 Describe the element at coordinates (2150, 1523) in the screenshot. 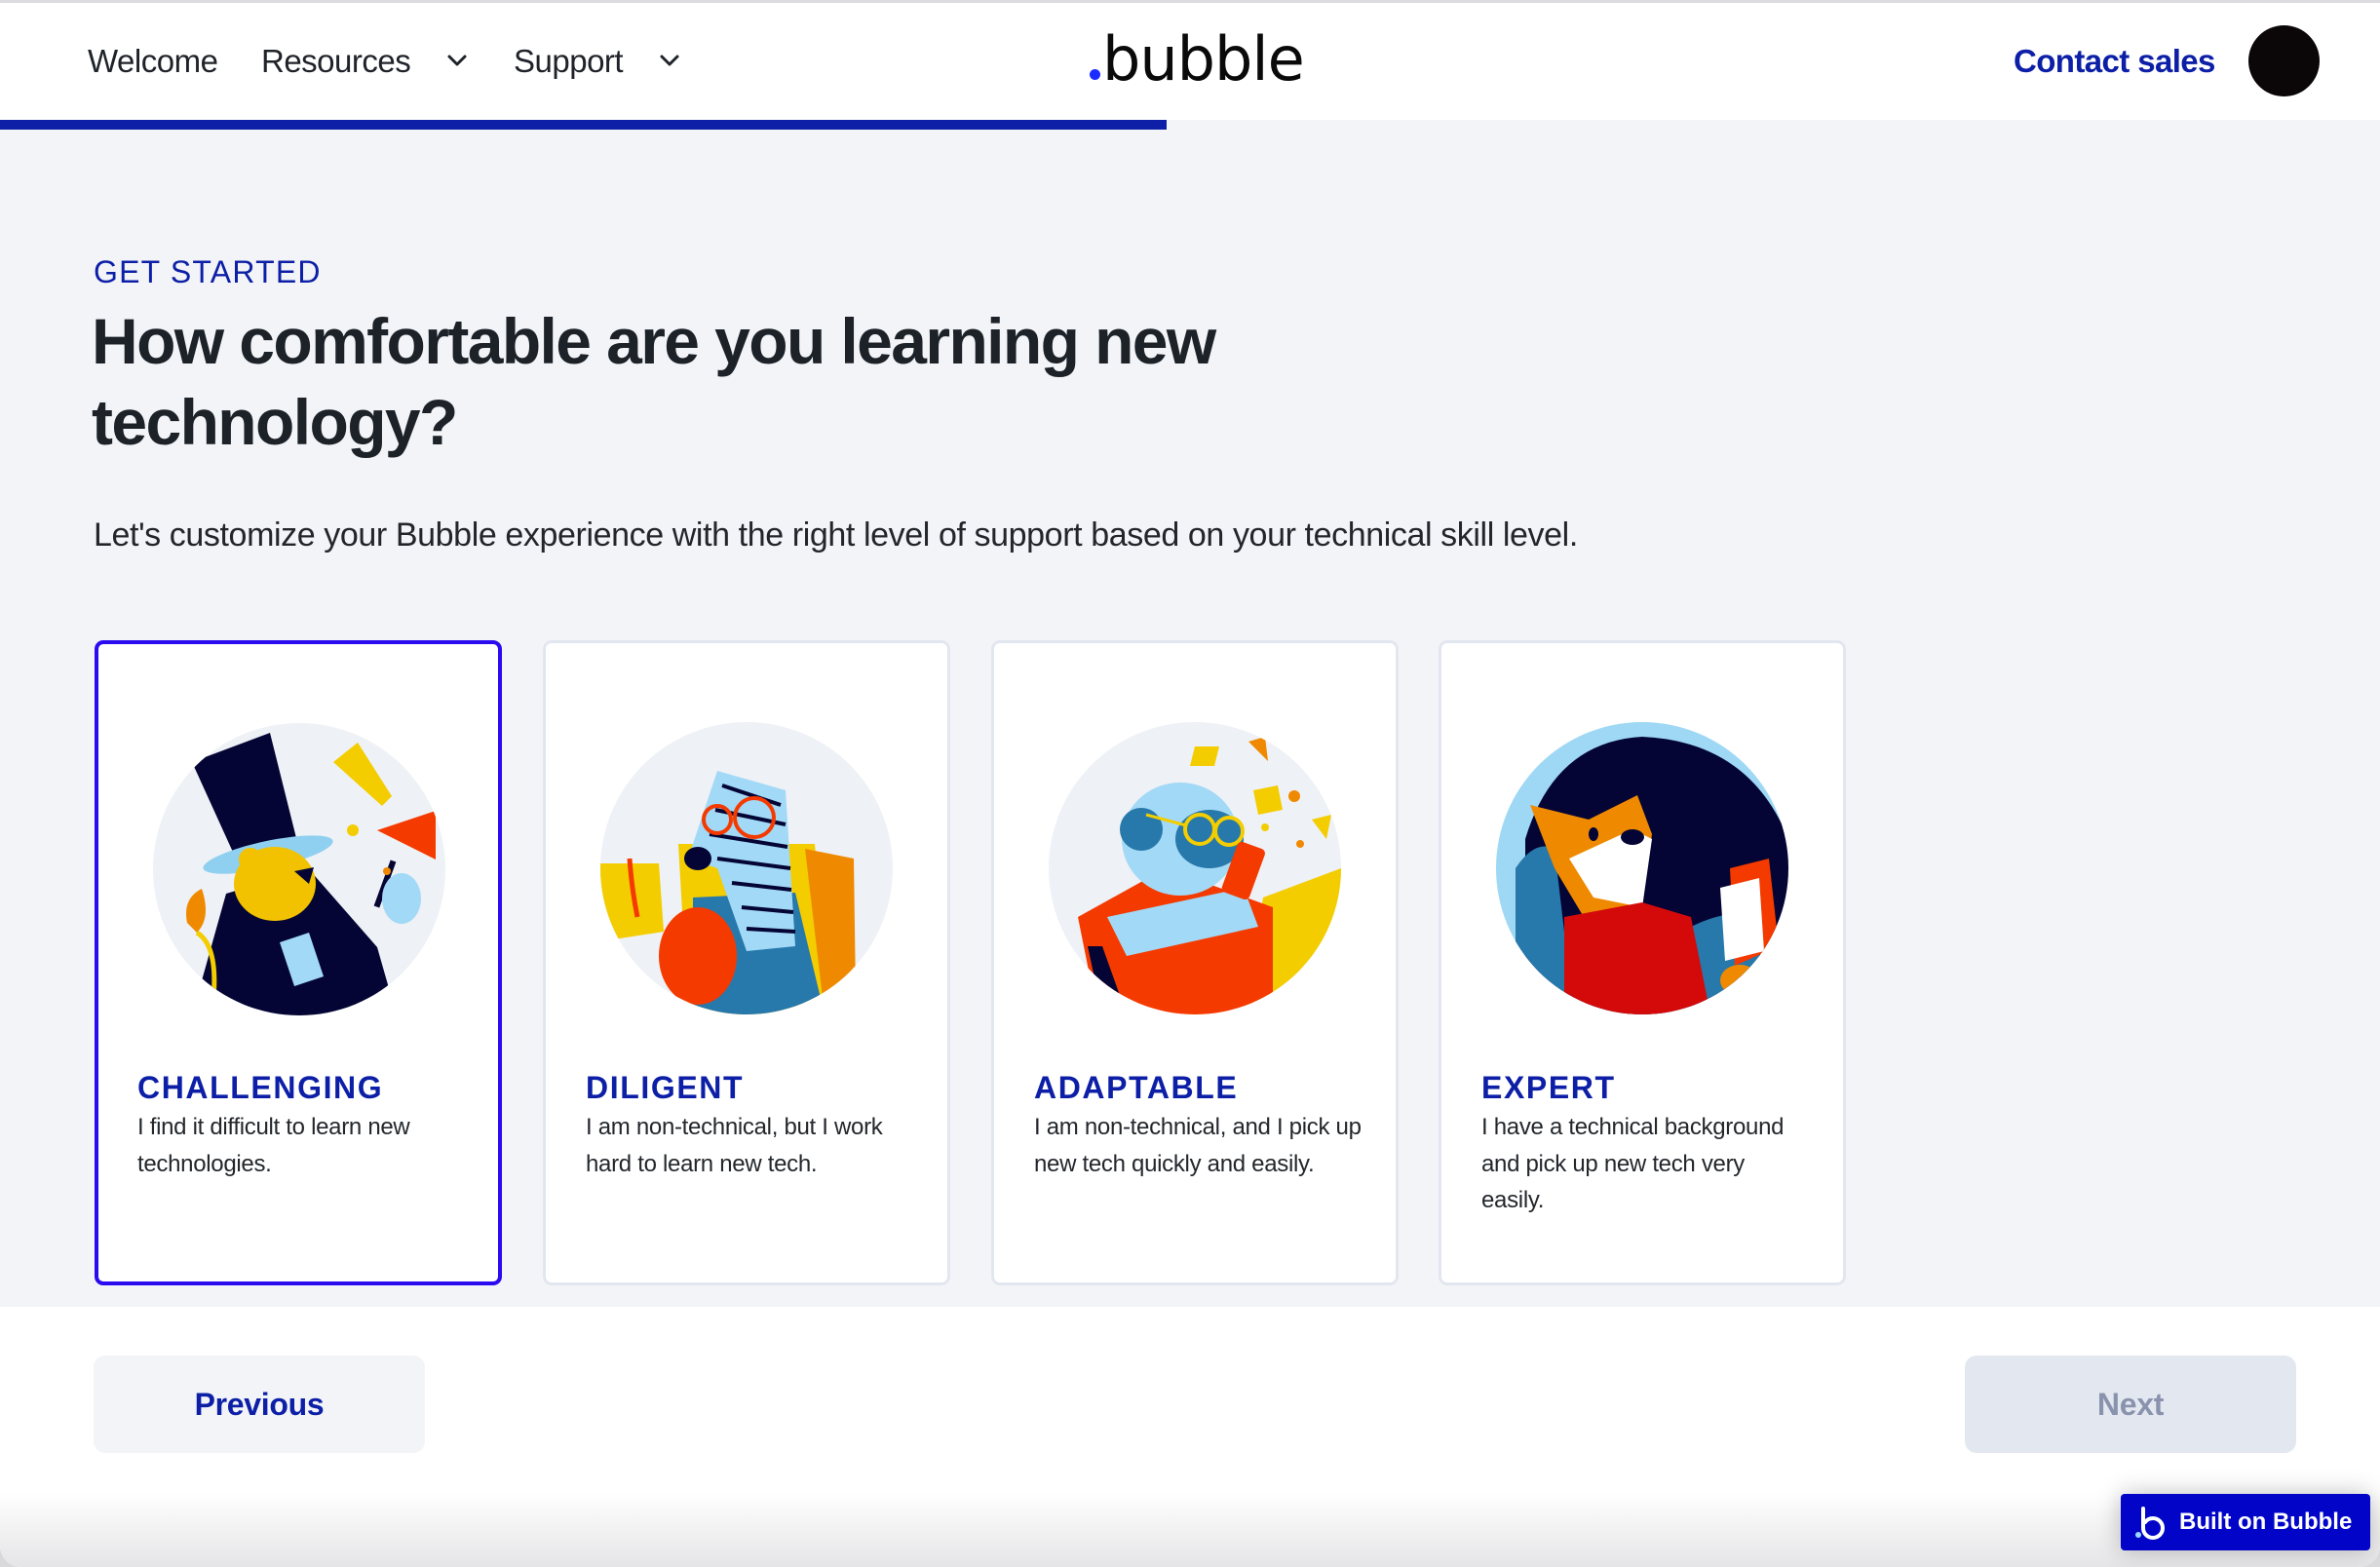

I see `bubble-b-logo-icon` at that location.